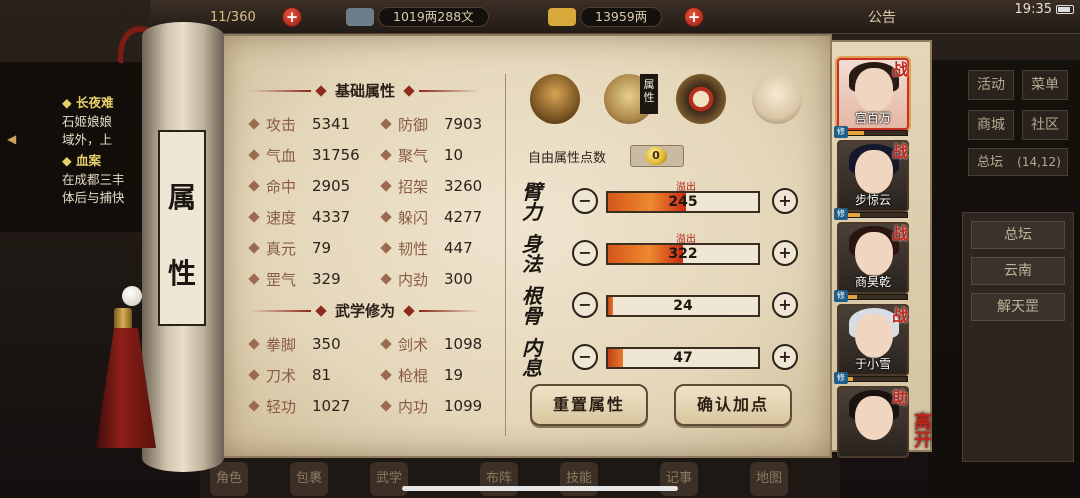 This screenshot has height=498, width=1080. What do you see at coordinates (132, 296) in the screenshot?
I see `tassel-bead` at bounding box center [132, 296].